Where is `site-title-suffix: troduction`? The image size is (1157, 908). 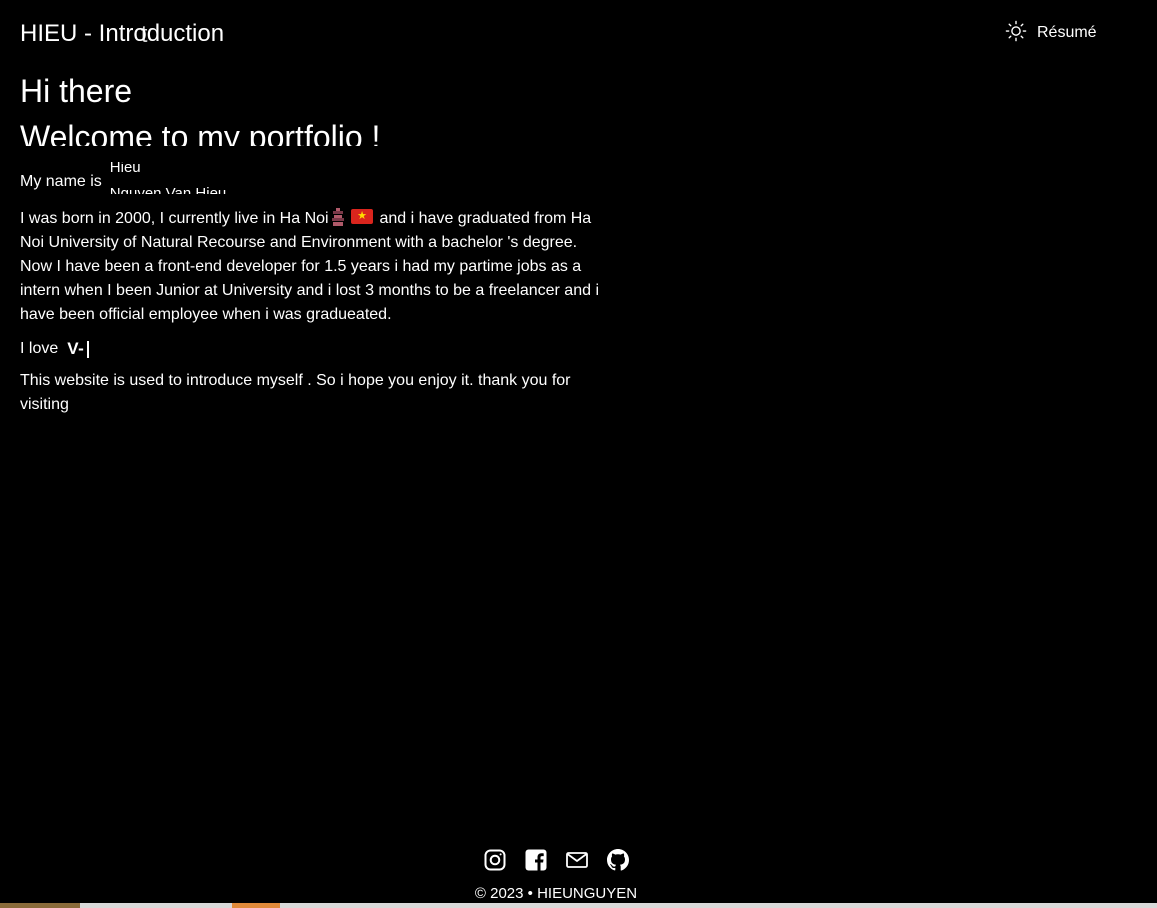
site-title-suffix: troduction is located at coordinates (171, 33).